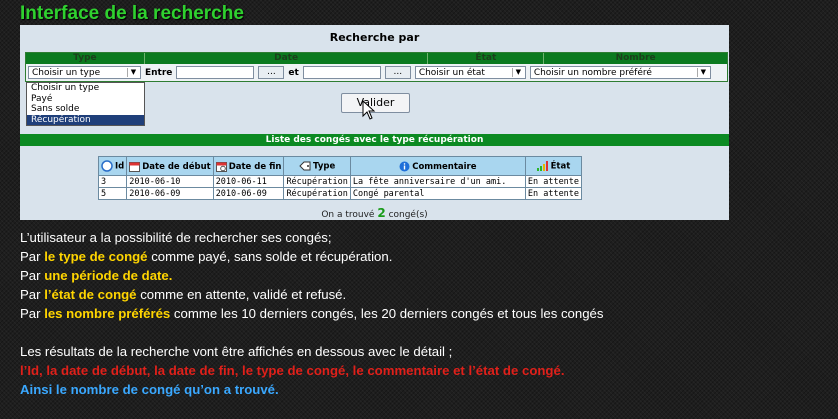 This screenshot has height=419, width=838. Describe the element at coordinates (112, 181) in the screenshot. I see `cell-id: 3` at that location.